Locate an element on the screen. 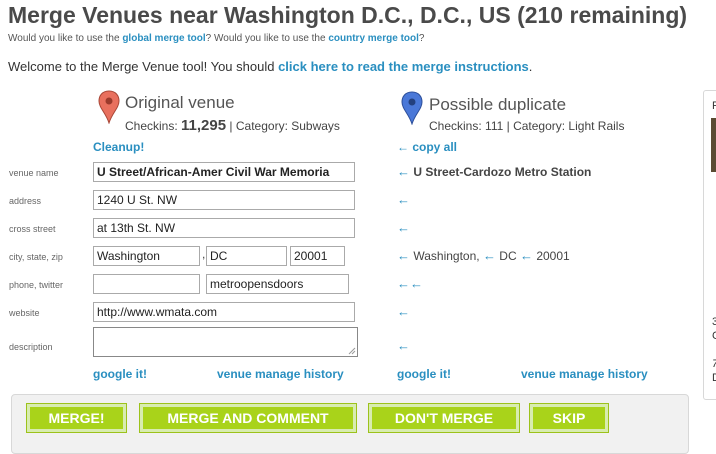 The width and height of the screenshot is (716, 454). right-sidebar-text-1: 3 is located at coordinates (714, 322).